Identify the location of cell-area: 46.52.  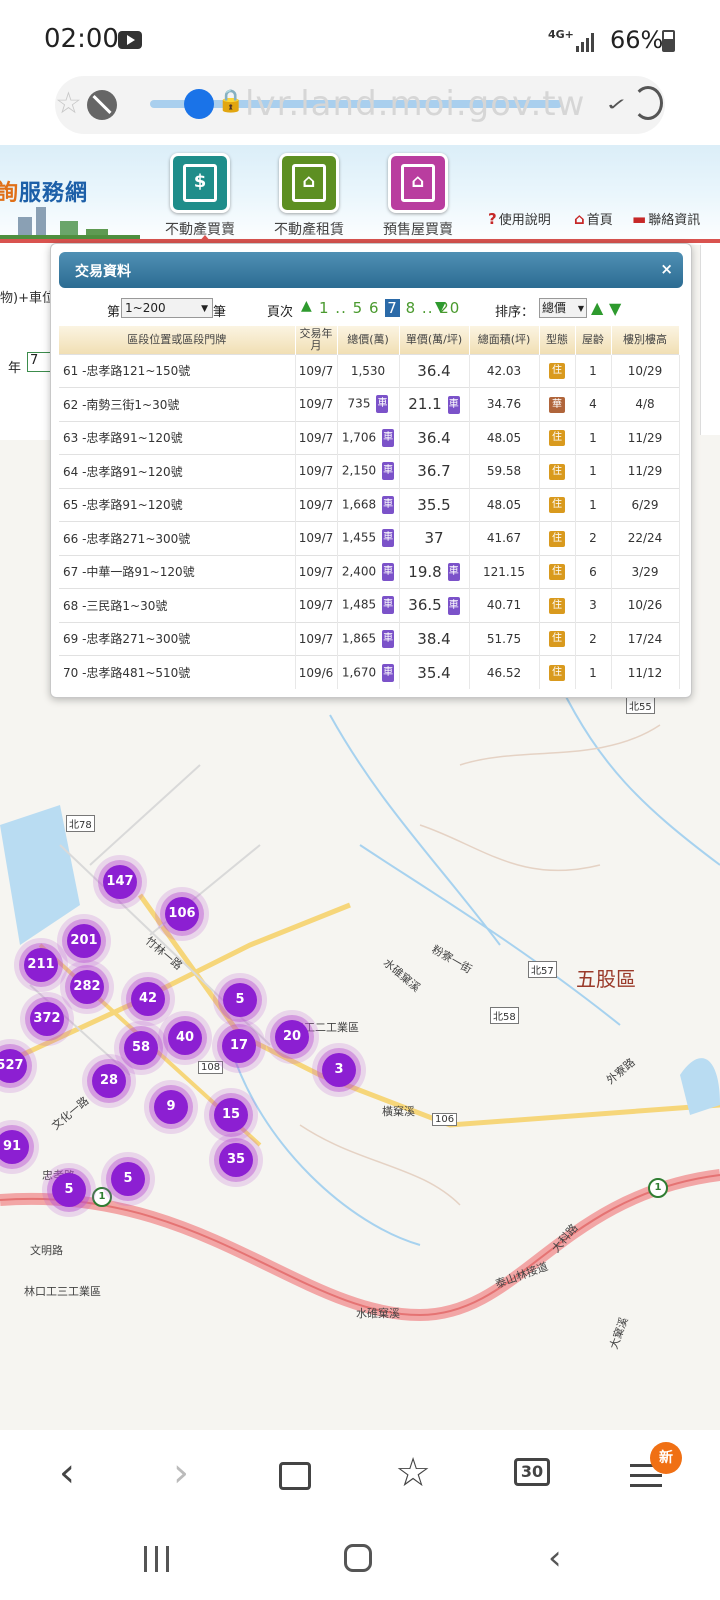
(504, 672).